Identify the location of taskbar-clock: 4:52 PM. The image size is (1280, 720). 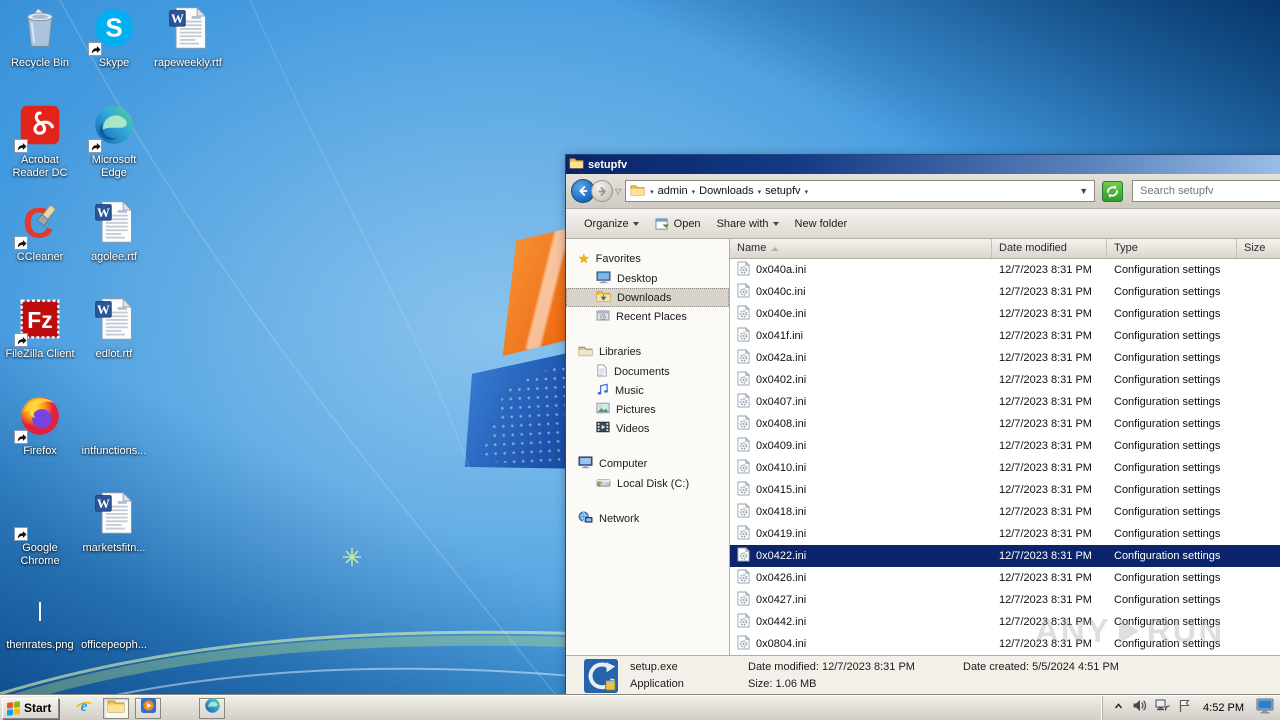
(1223, 708).